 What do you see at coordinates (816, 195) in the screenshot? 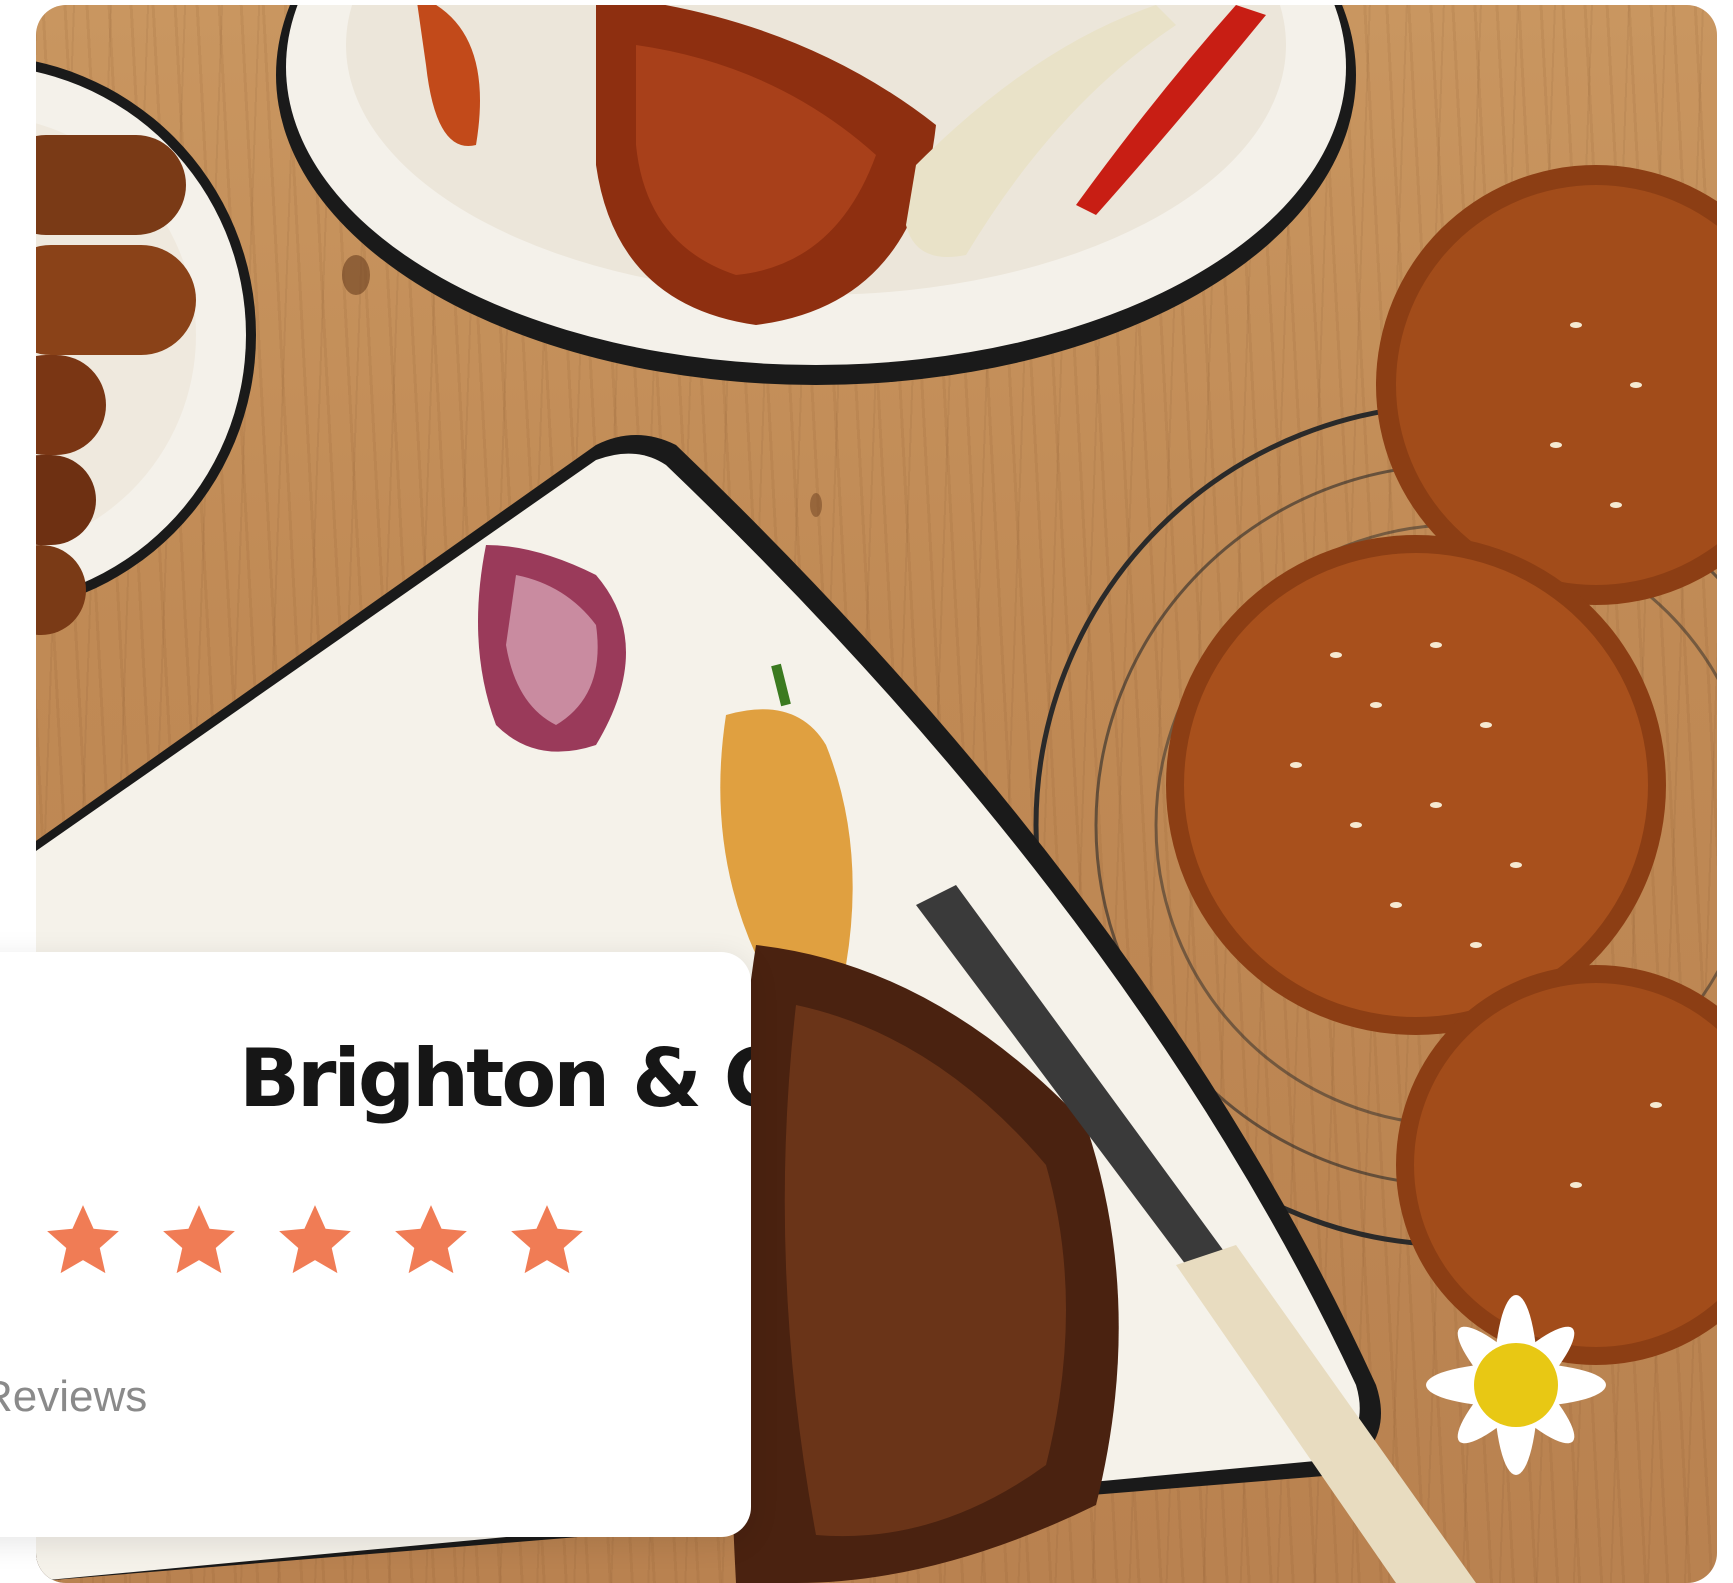
I see `chicken-bowl` at bounding box center [816, 195].